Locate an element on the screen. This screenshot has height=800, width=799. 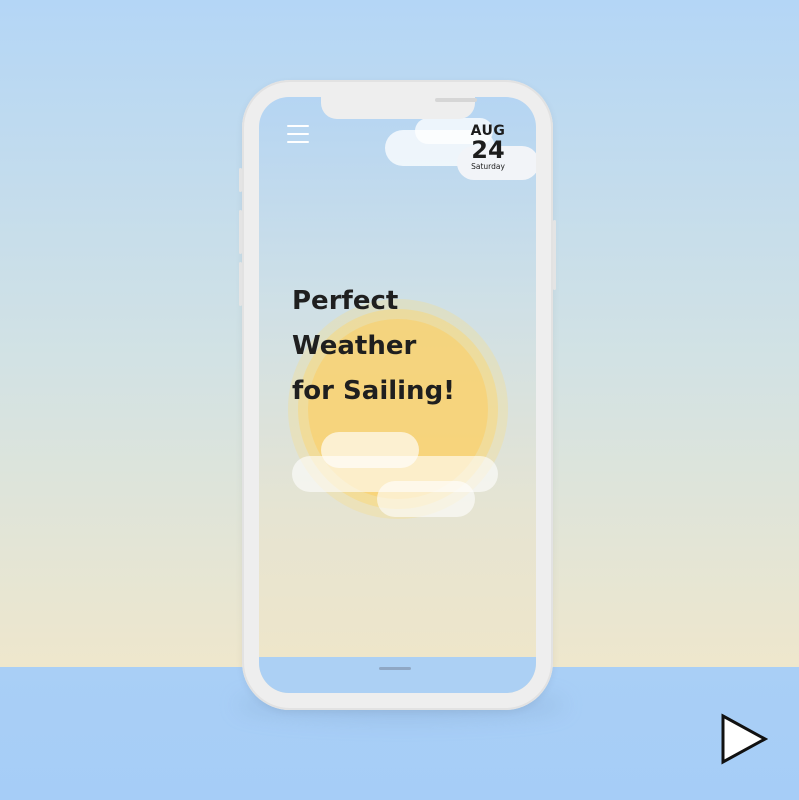
phone-notch is located at coordinates (399, 108).